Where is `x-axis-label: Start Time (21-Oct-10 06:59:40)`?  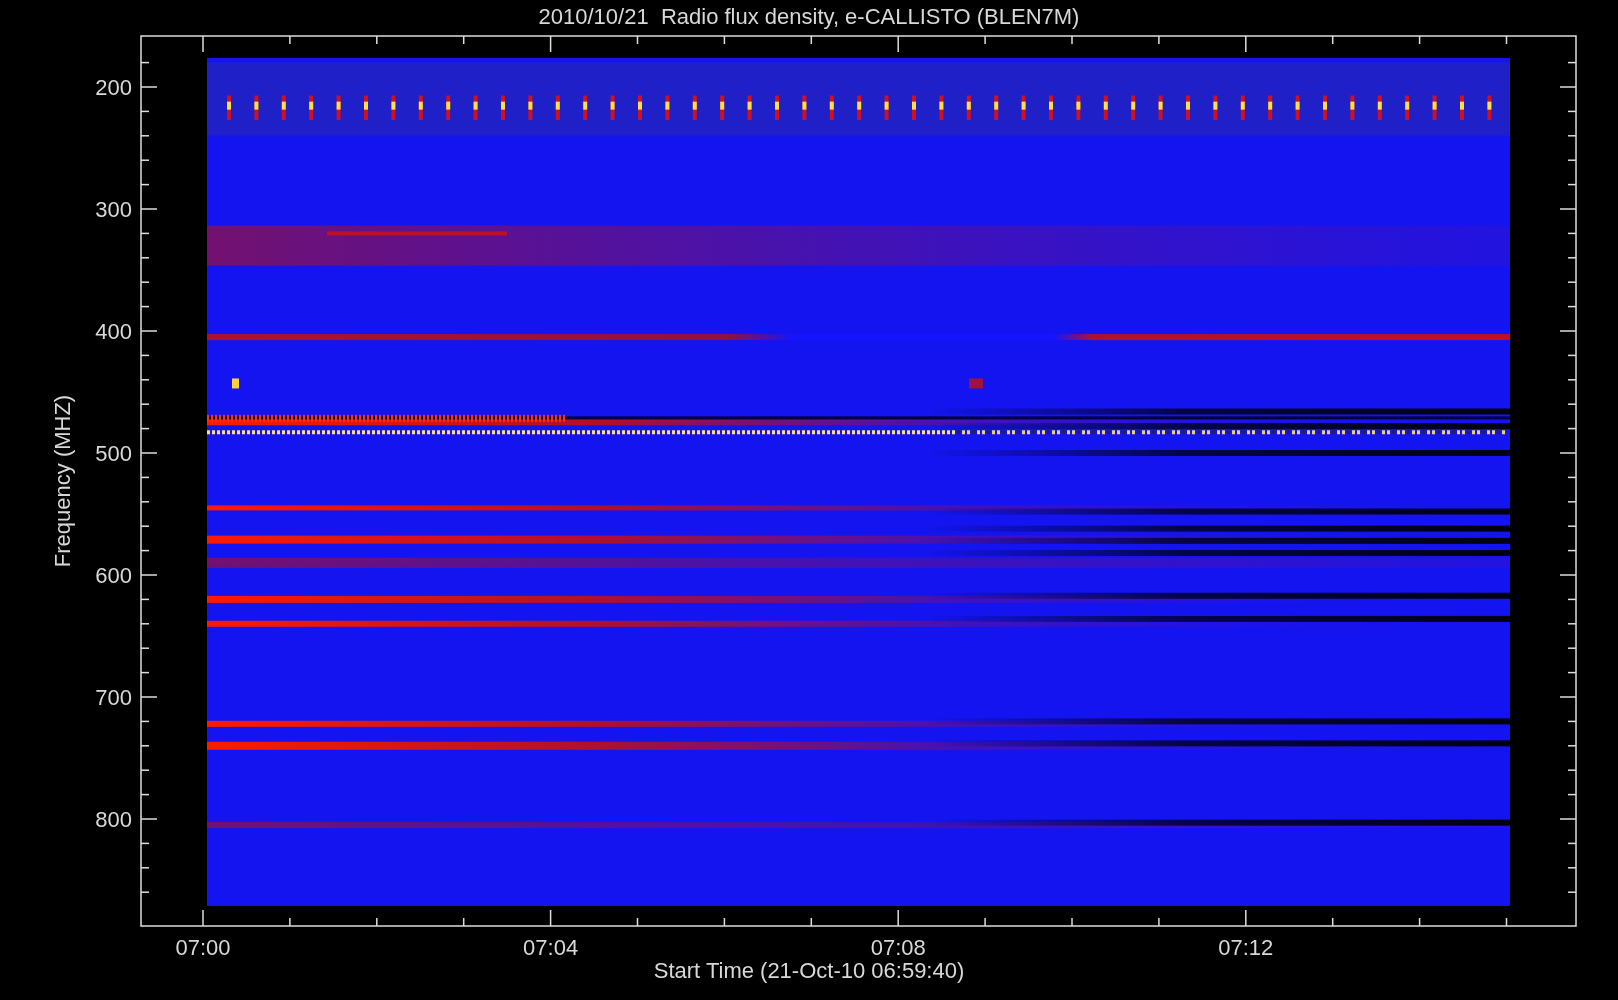 x-axis-label: Start Time (21-Oct-10 06:59:40) is located at coordinates (809, 970).